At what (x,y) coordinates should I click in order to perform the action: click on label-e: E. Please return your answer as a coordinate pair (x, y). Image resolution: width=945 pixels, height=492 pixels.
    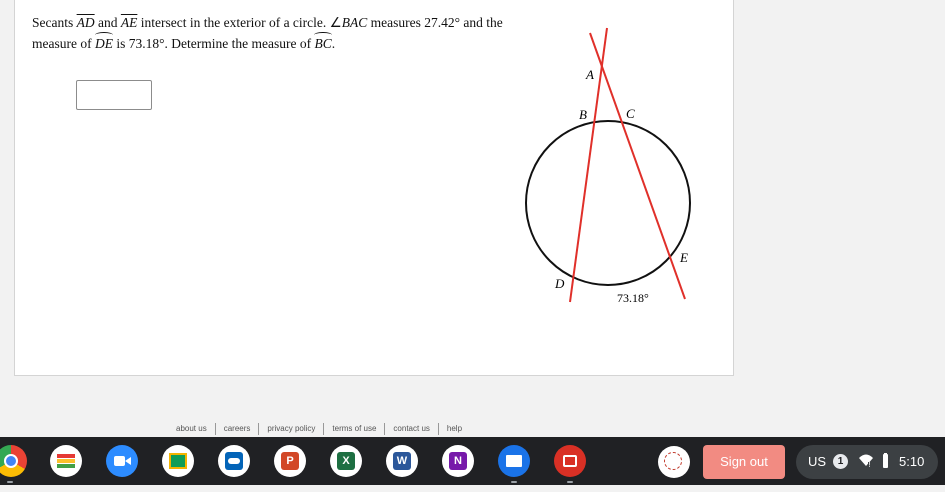
    Looking at the image, I should click on (683, 257).